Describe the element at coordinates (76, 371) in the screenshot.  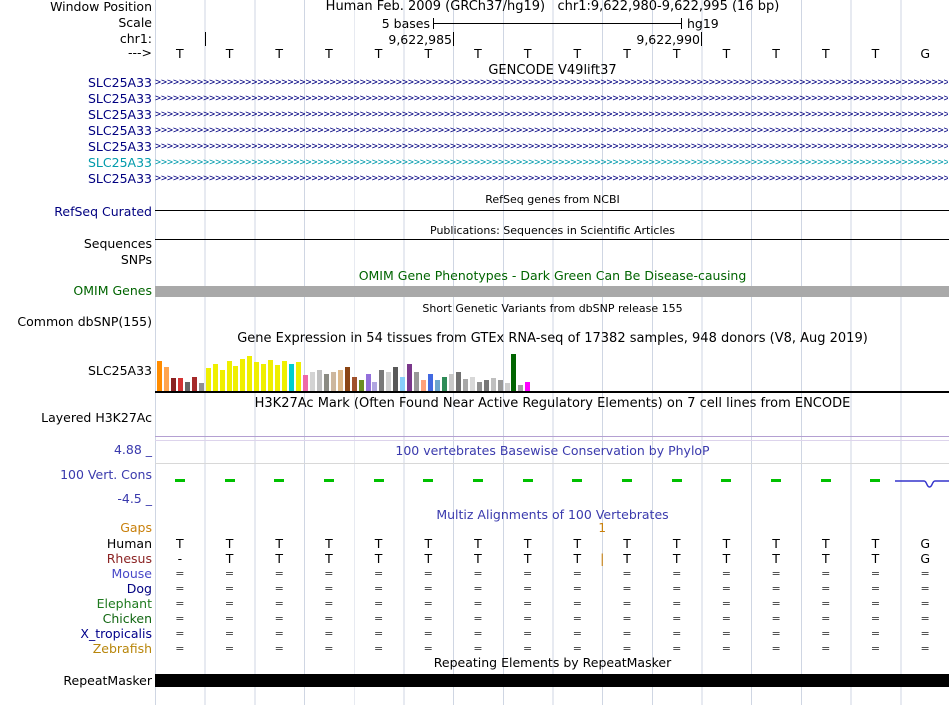
I see `gtex-gene-label: SLC25A33` at that location.